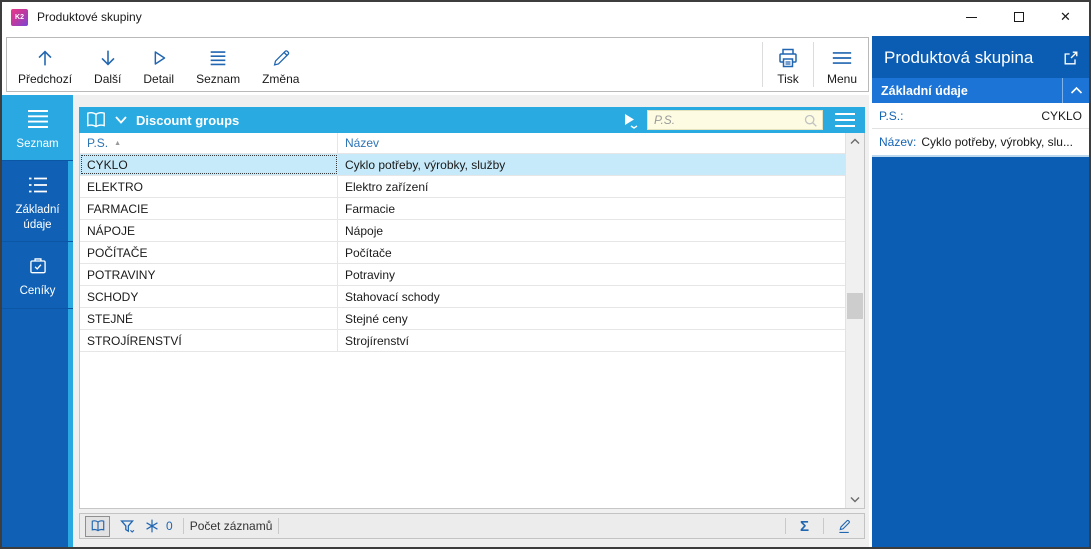 This screenshot has width=1091, height=549. What do you see at coordinates (218, 58) in the screenshot?
I see `list-lines-icon` at bounding box center [218, 58].